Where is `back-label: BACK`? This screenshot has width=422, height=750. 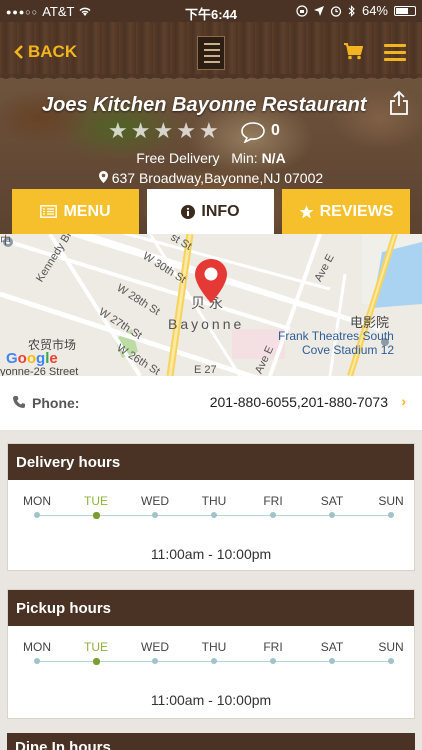 back-label: BACK is located at coordinates (53, 51).